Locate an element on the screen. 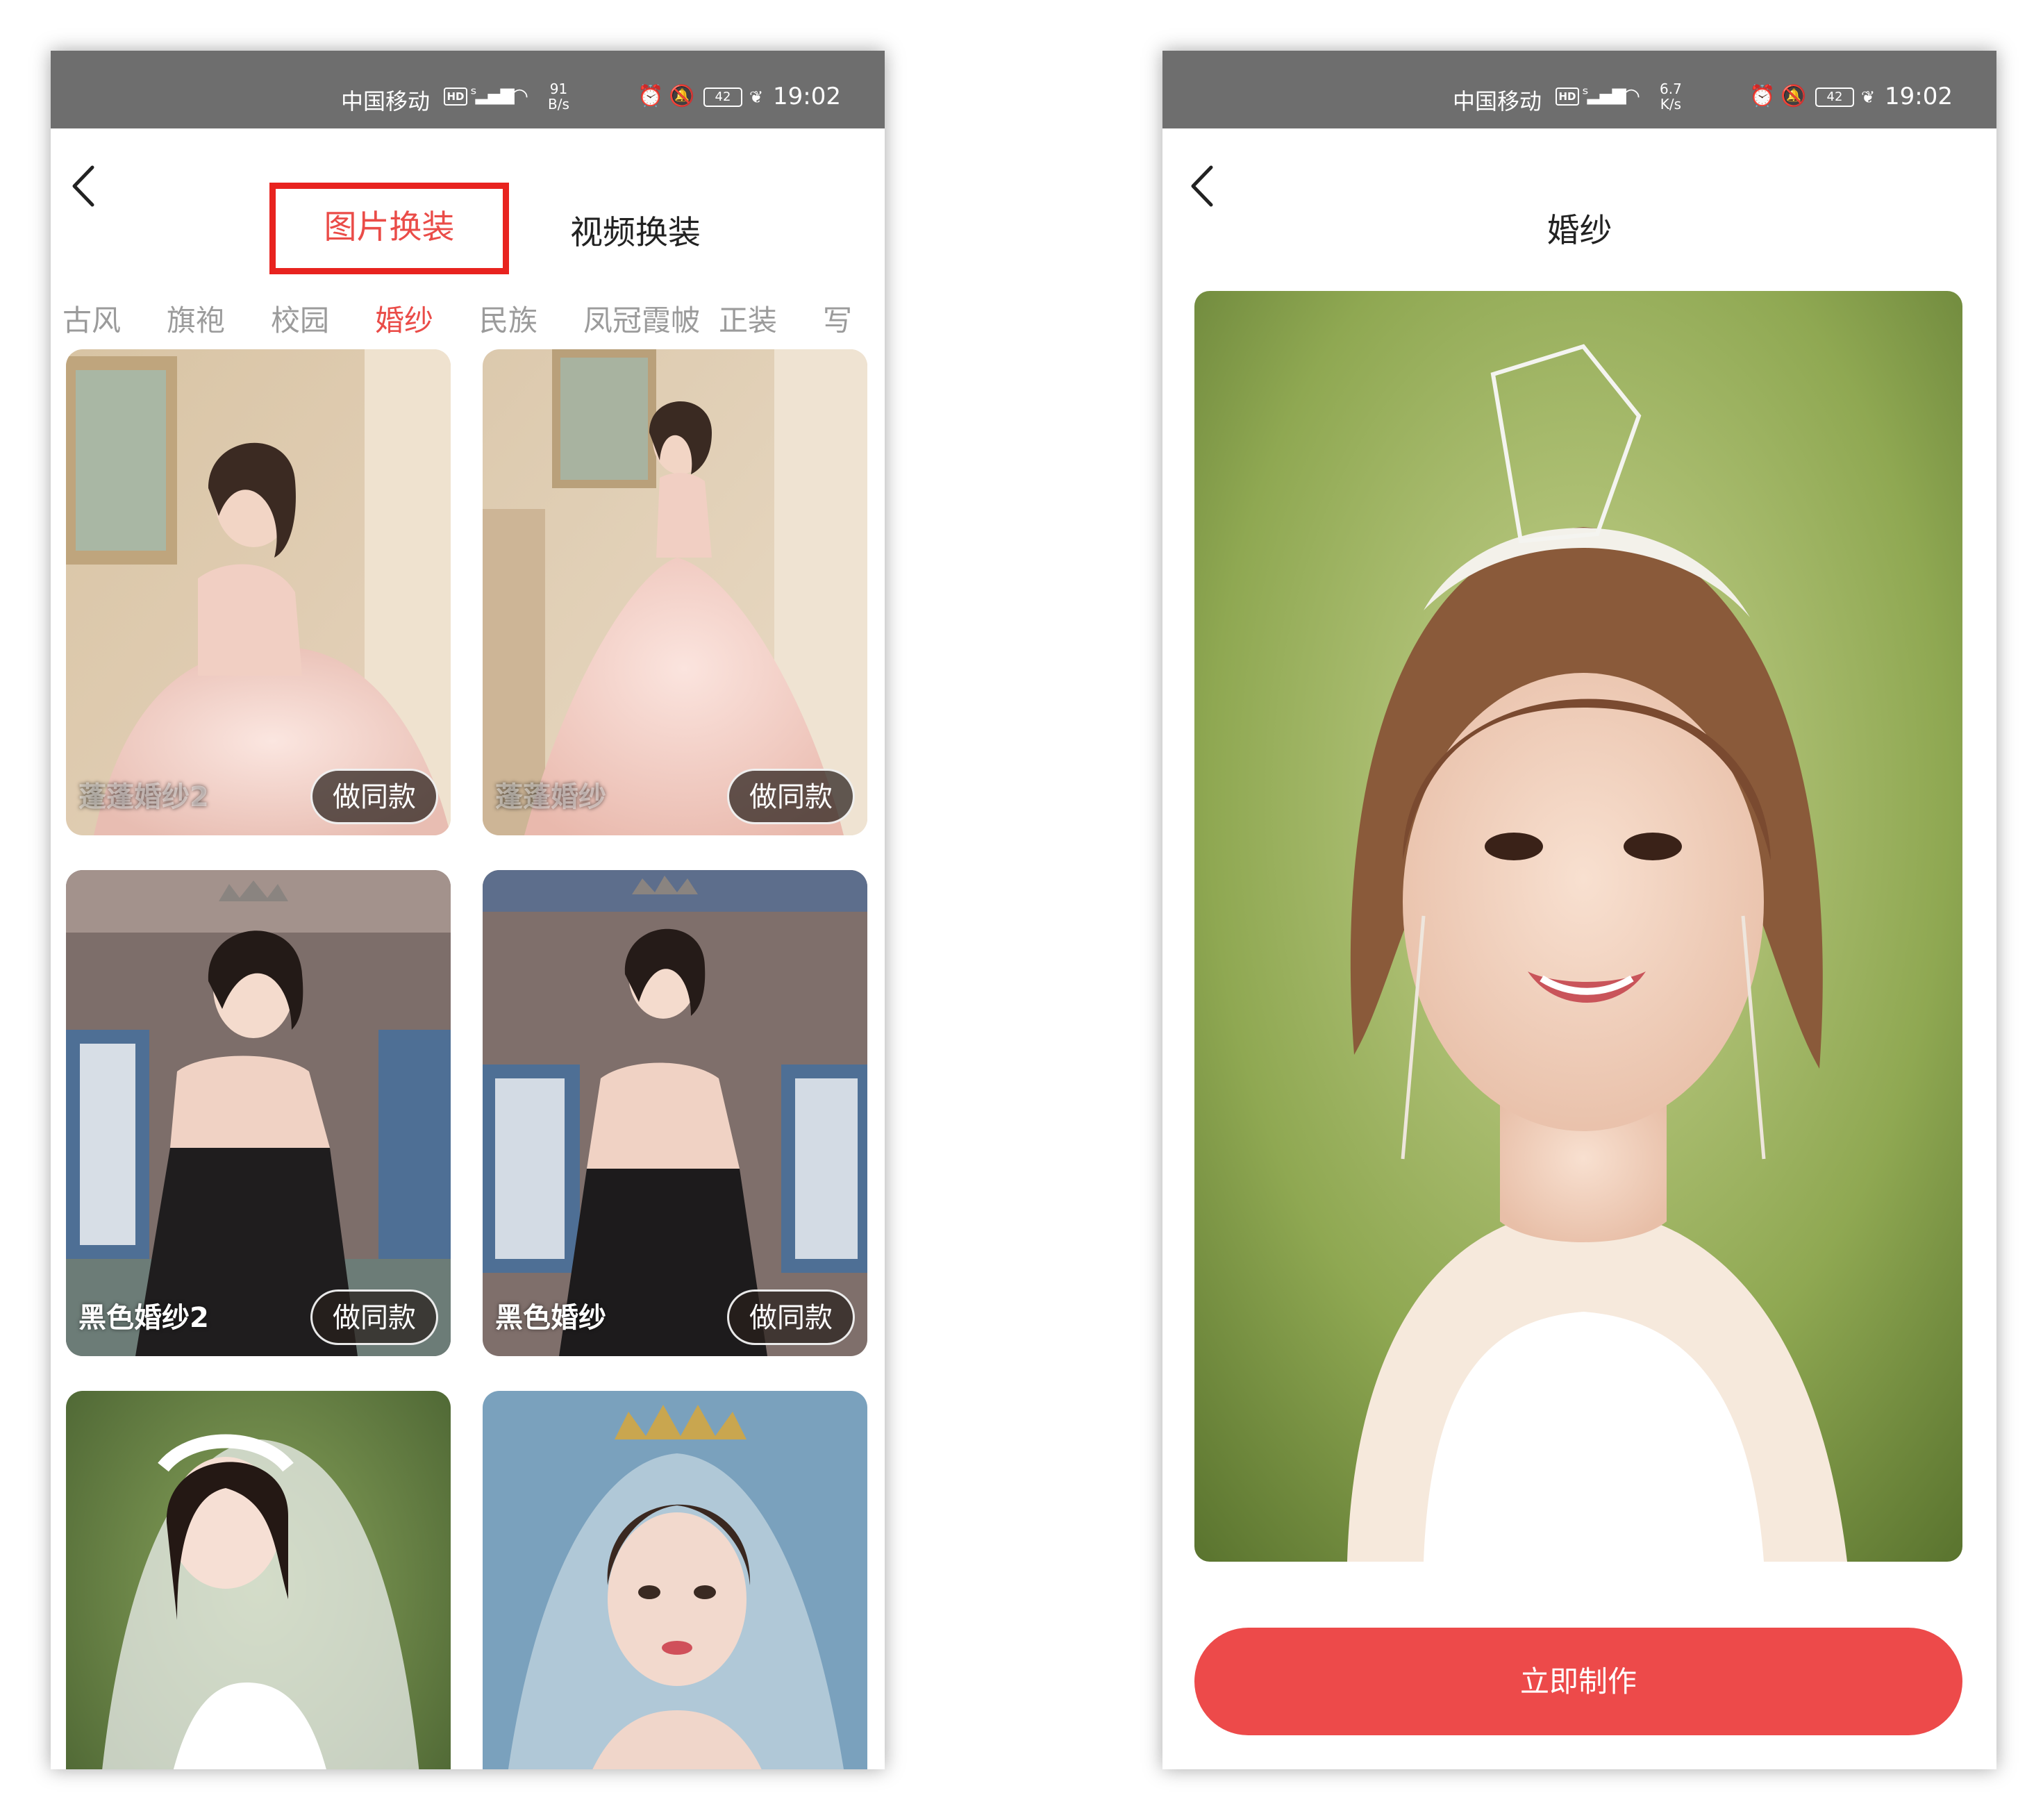 Image resolution: width=2043 pixels, height=1820 pixels. network-speed: 91 B/s is located at coordinates (558, 97).